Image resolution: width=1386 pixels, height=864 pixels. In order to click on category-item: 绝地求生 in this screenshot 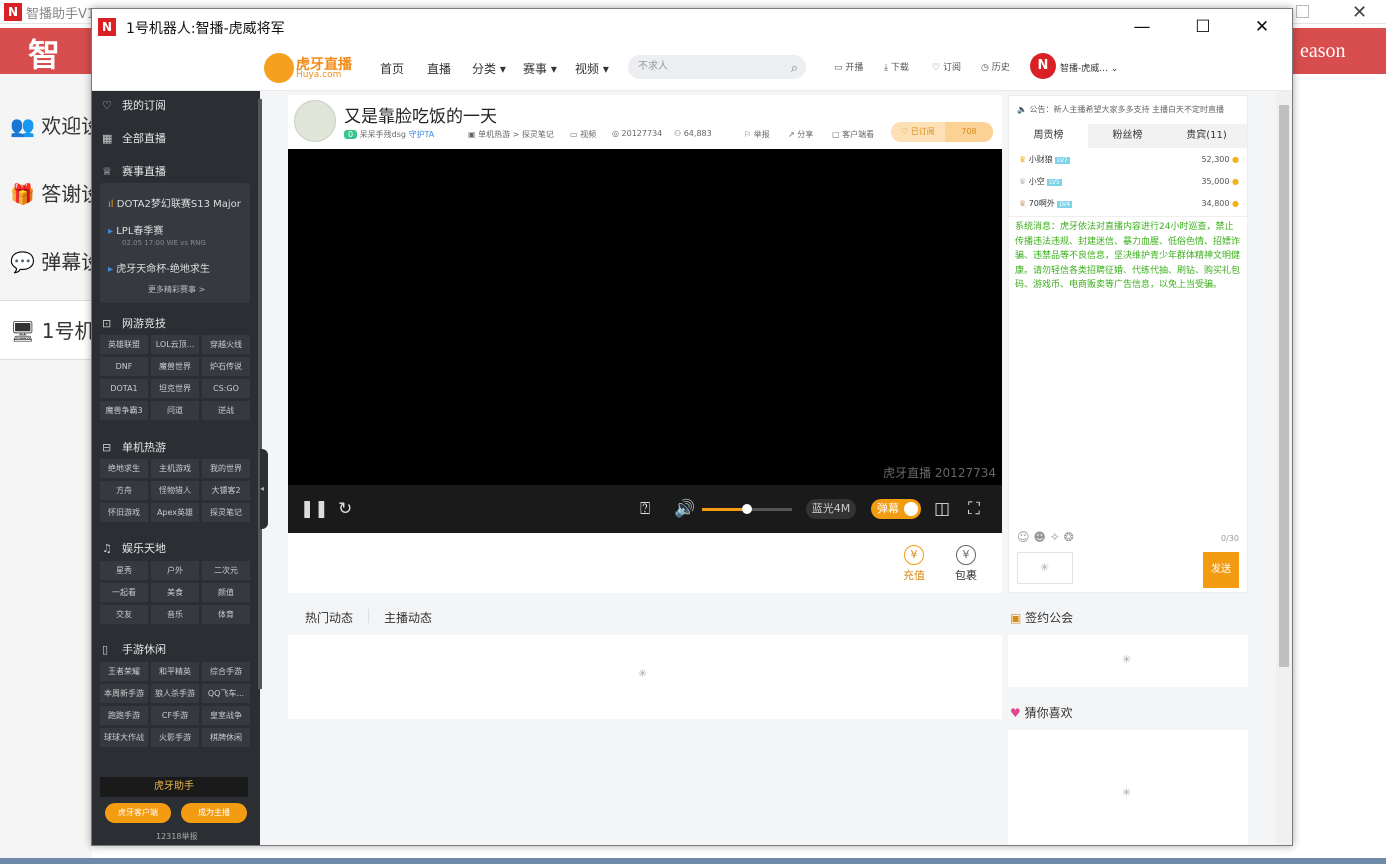, I will do `click(124, 468)`.